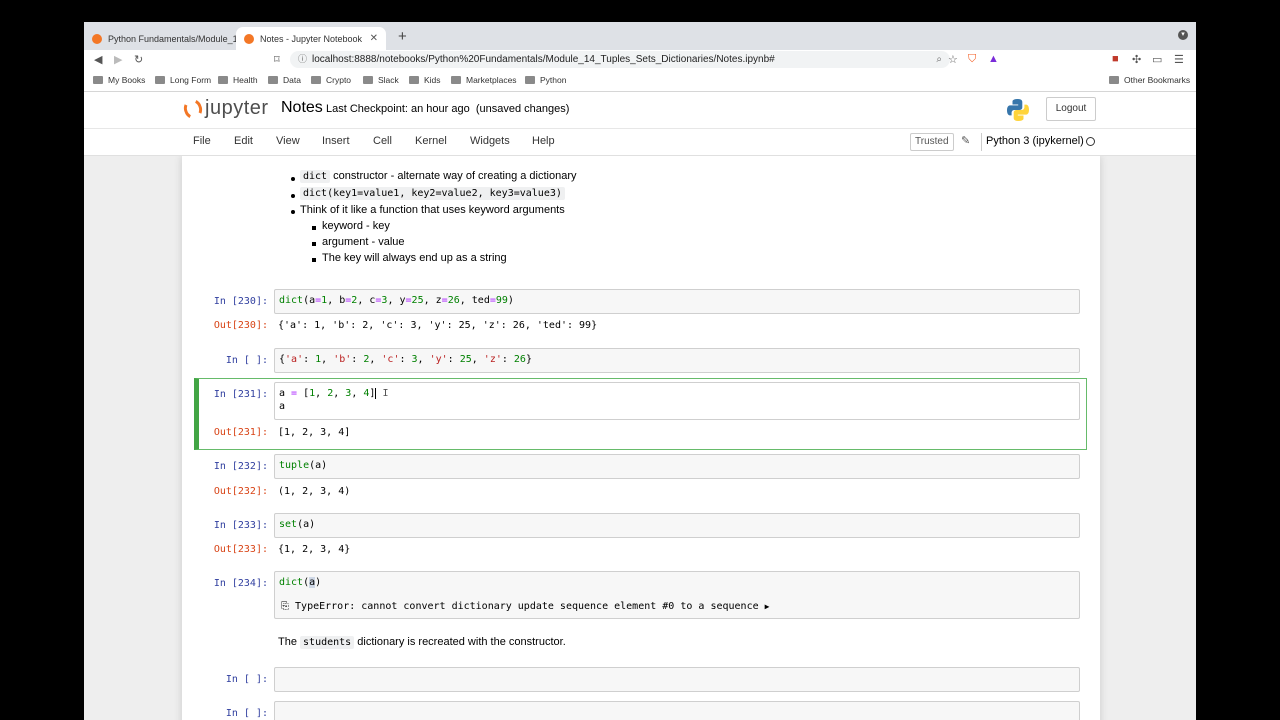 The width and height of the screenshot is (1280, 720). What do you see at coordinates (1179, 59) in the screenshot?
I see `menu-icon: ☰` at bounding box center [1179, 59].